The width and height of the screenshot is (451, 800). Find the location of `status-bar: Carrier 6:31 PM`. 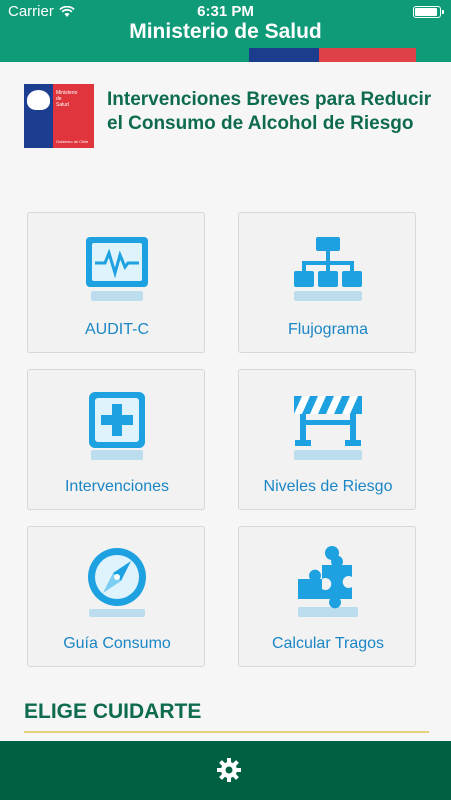

status-bar: Carrier 6:31 PM is located at coordinates (225, 11).